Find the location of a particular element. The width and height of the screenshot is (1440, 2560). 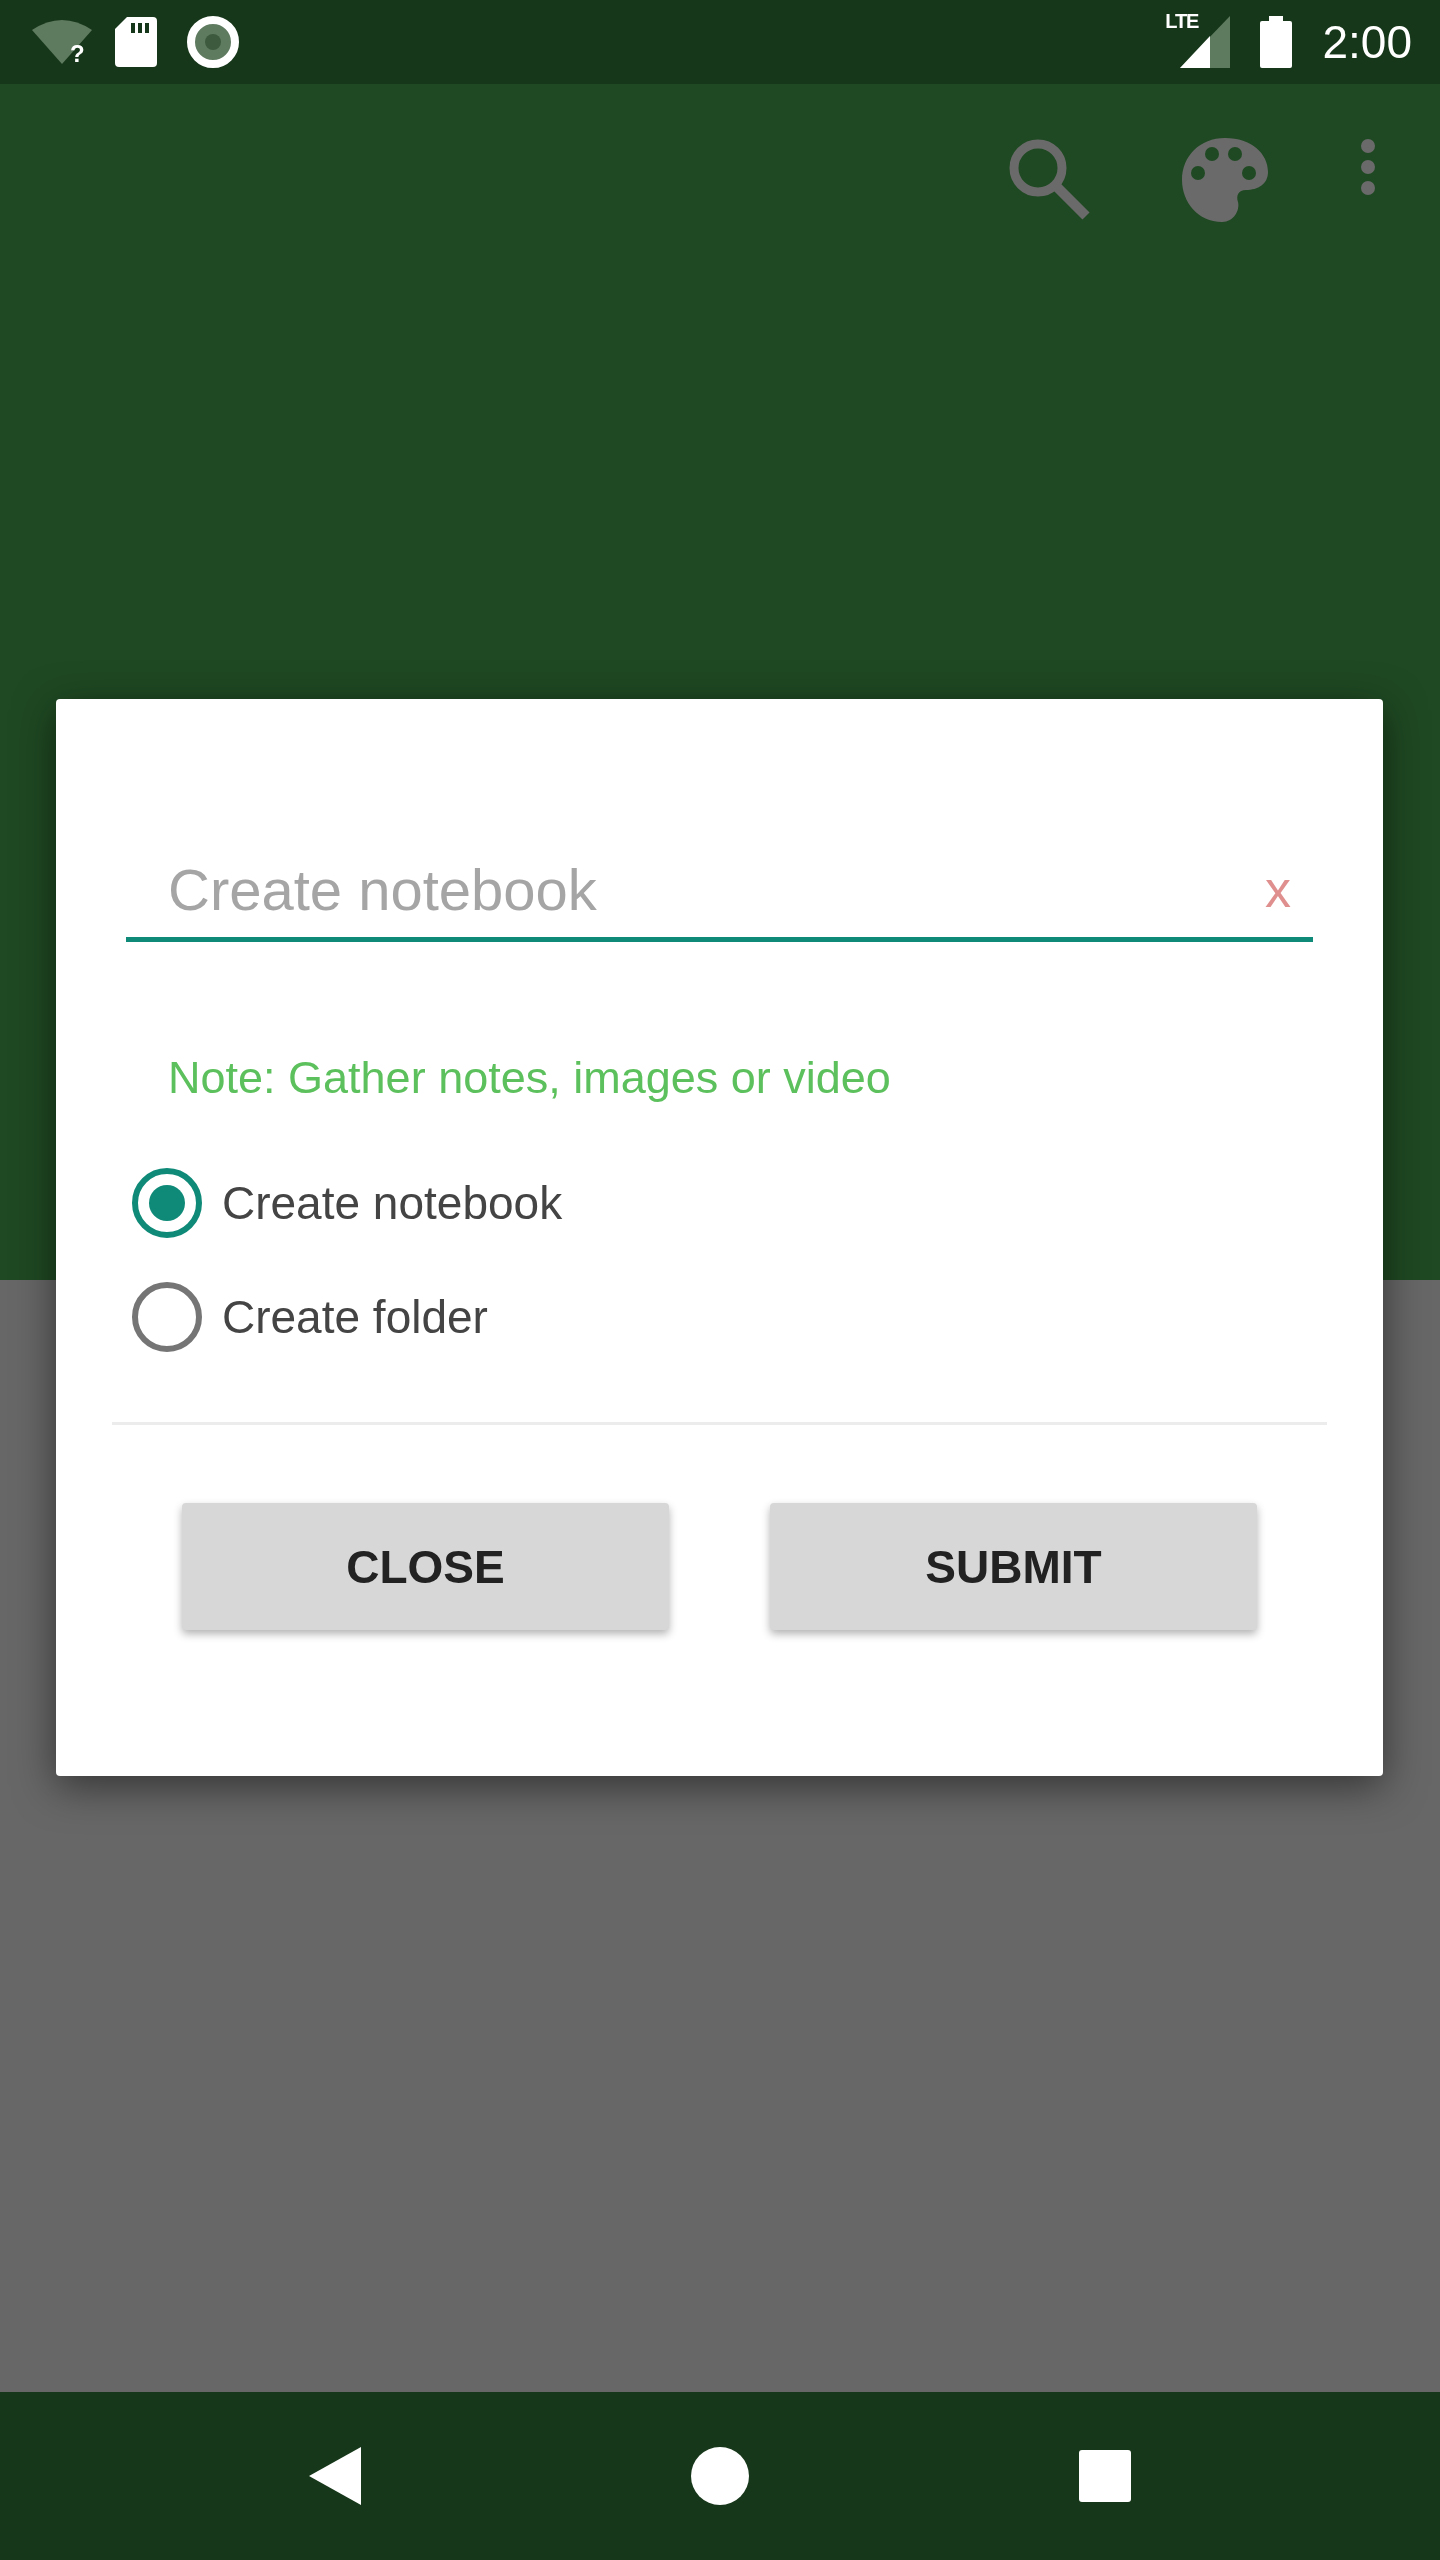

radio-option: Create notebook is located at coordinates (344, 1203).